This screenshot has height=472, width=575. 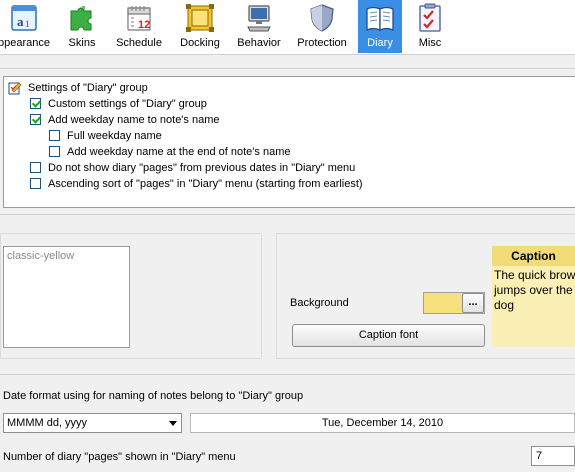 I want to click on tab-label: Skins, so click(x=82, y=43).